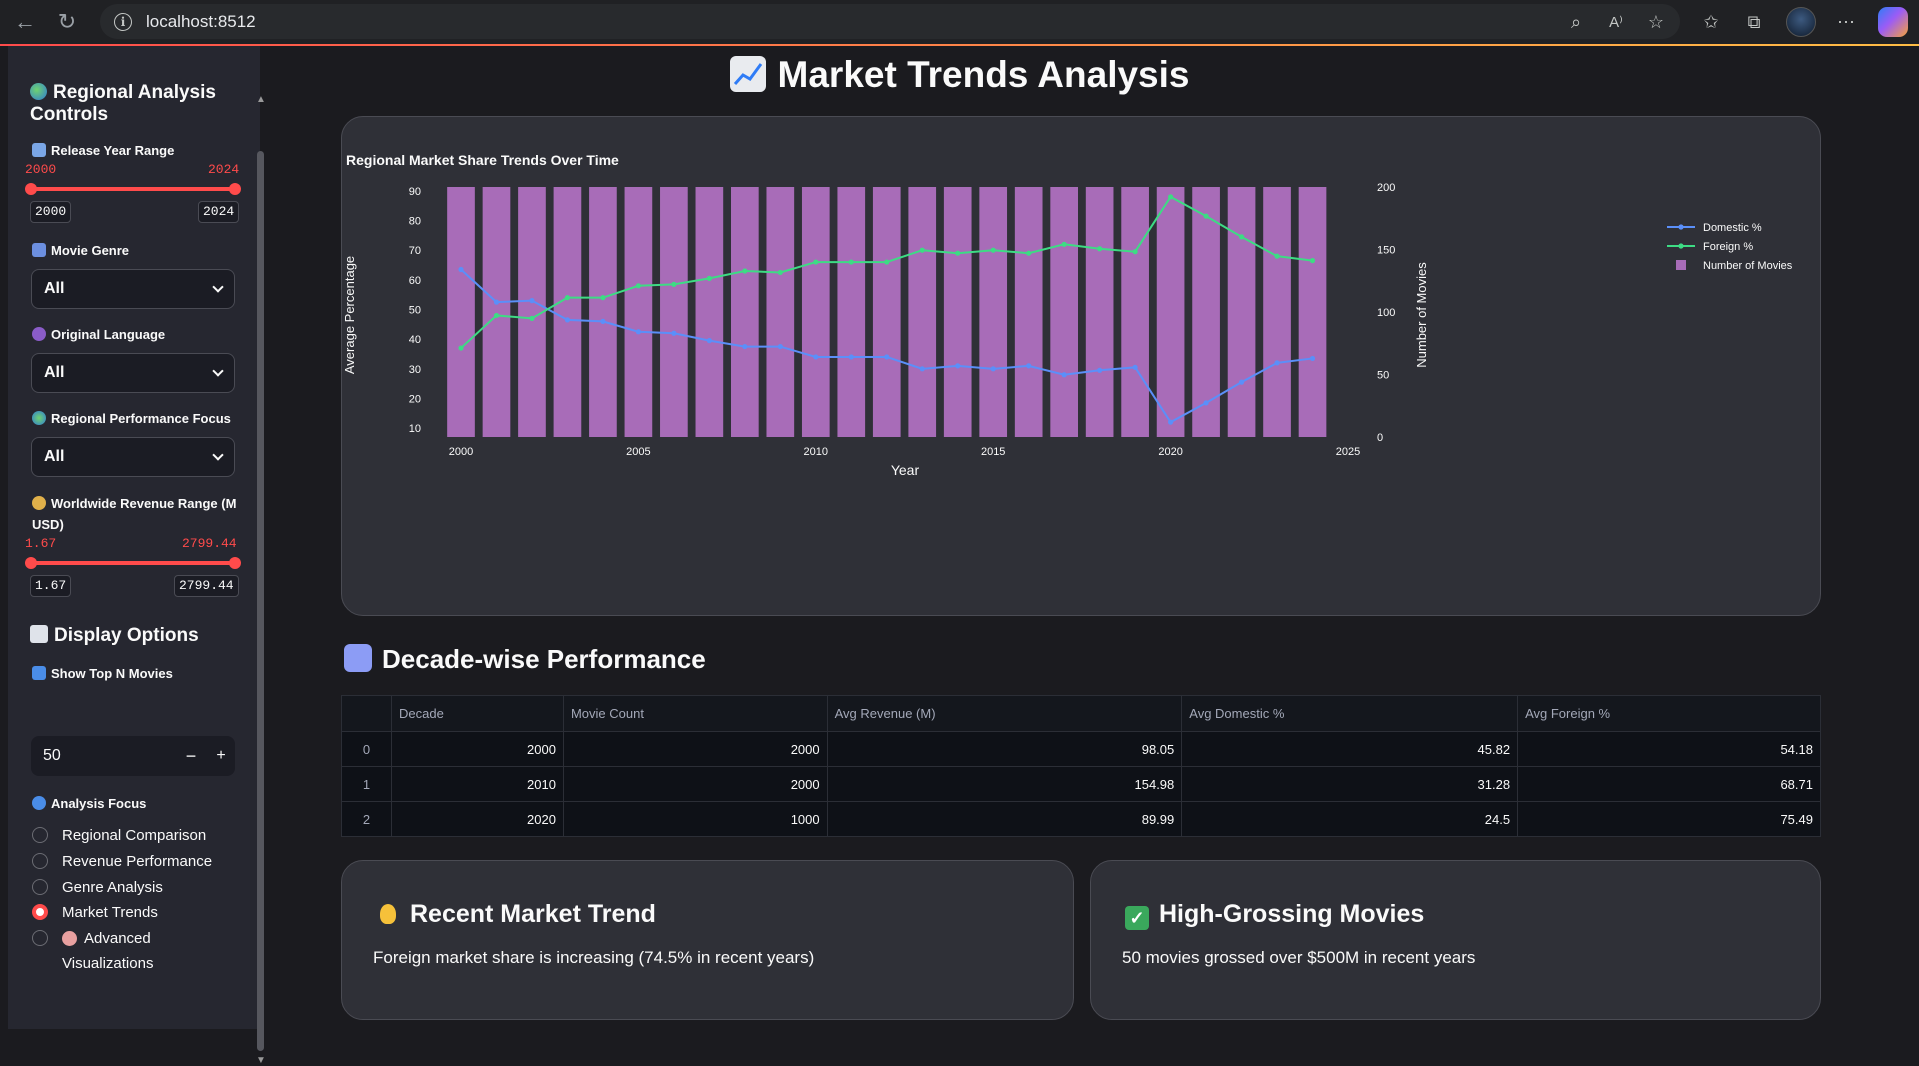  I want to click on language-select: All, so click(133, 373).